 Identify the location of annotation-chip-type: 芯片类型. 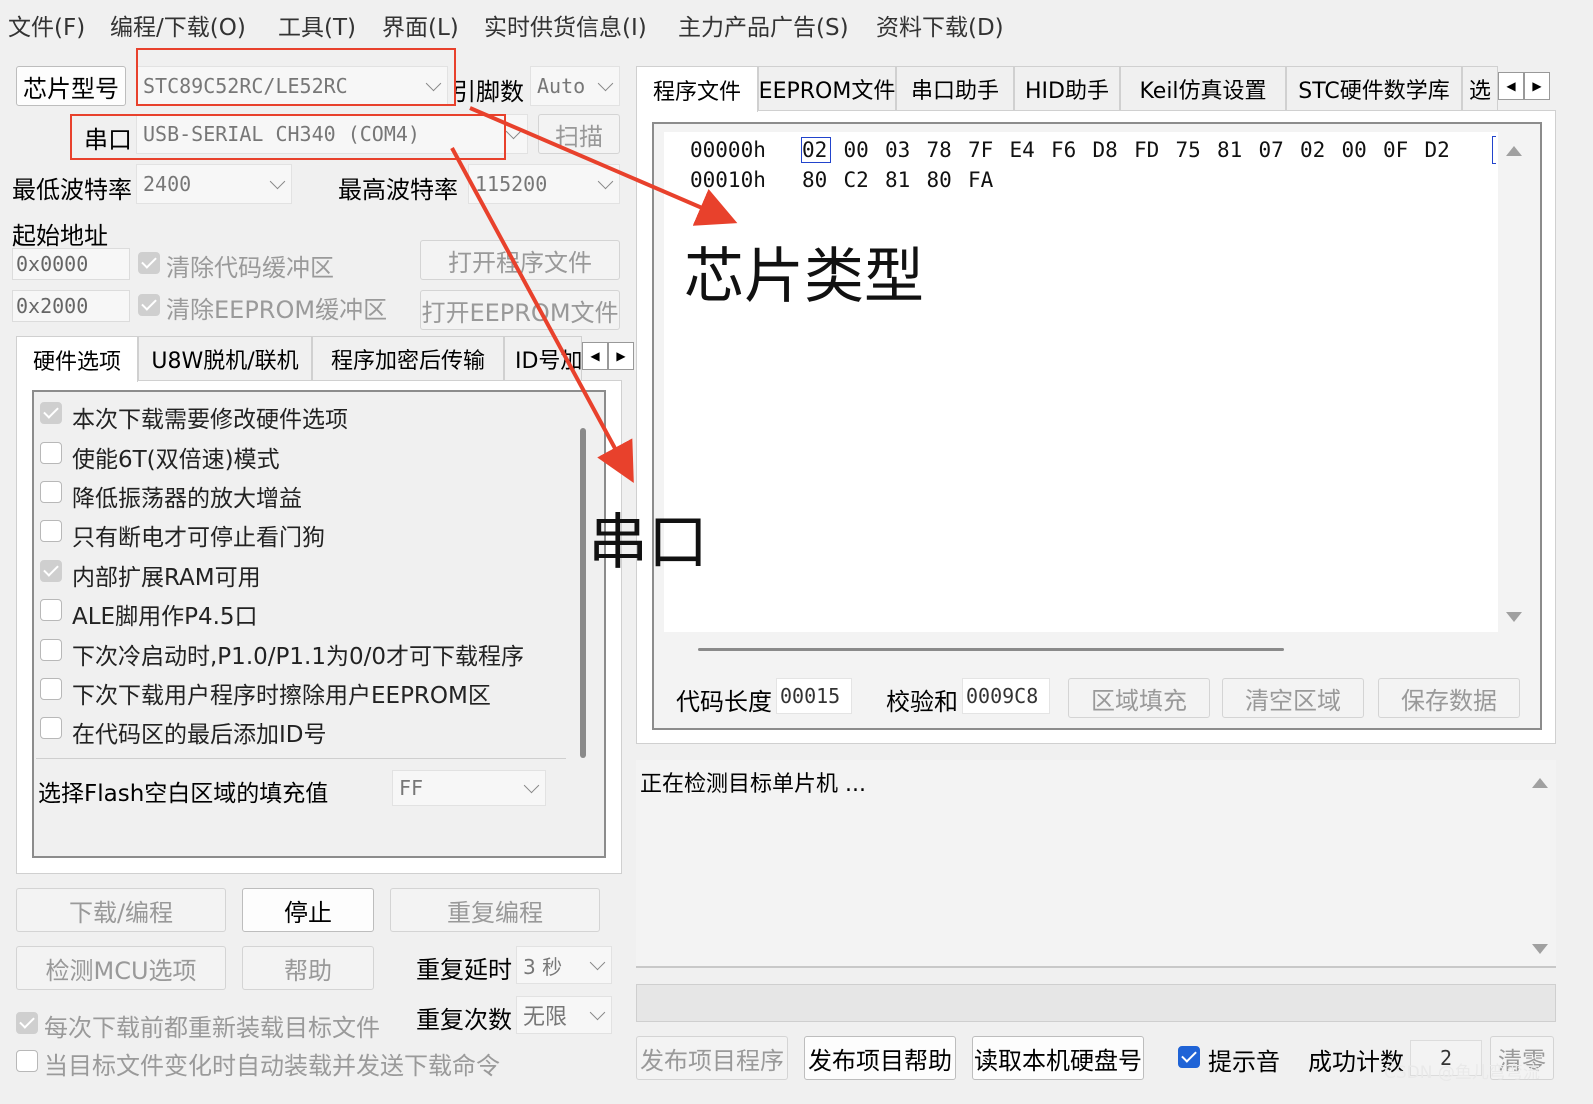
(804, 277).